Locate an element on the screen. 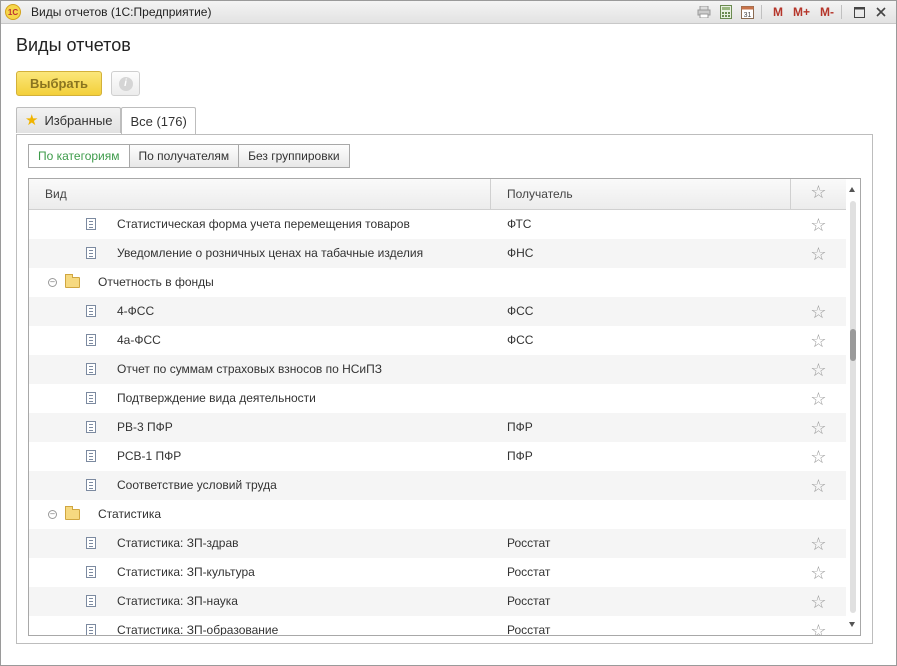 This screenshot has height=666, width=897. report-name: Статистика: ЗП-образование is located at coordinates (198, 629).